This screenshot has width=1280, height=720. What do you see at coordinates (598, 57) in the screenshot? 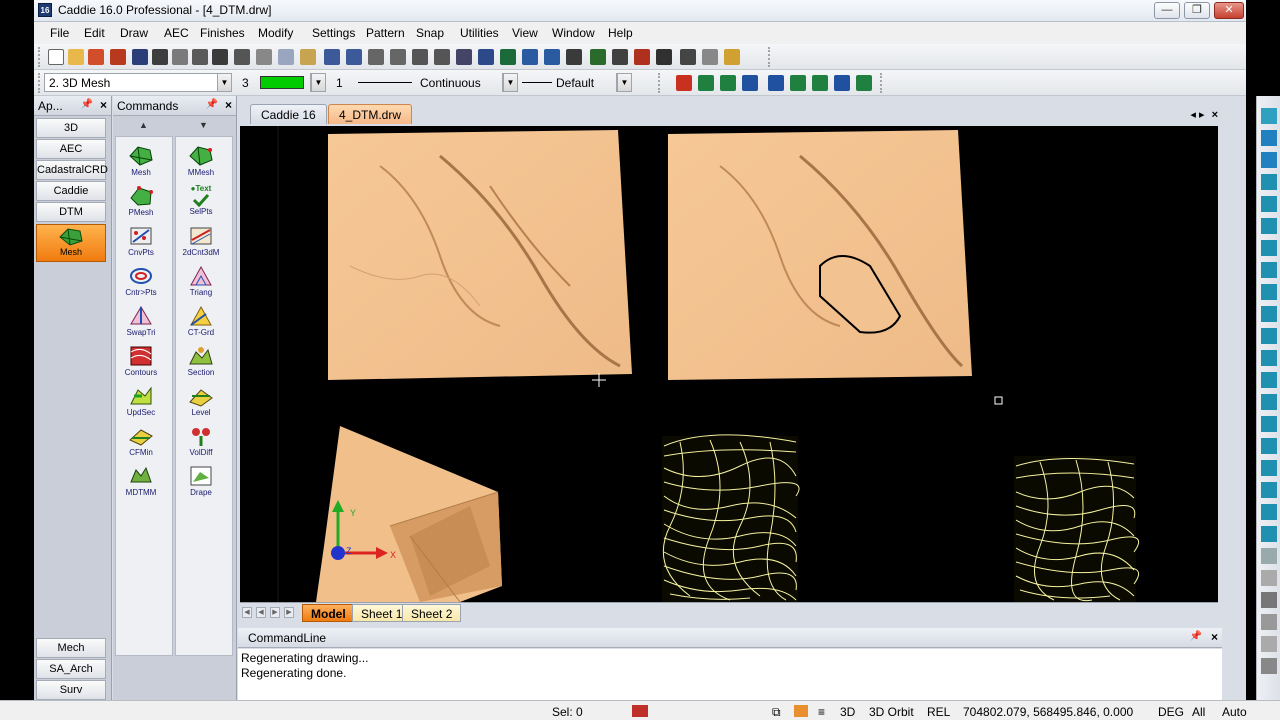
I see `layers-icon` at bounding box center [598, 57].